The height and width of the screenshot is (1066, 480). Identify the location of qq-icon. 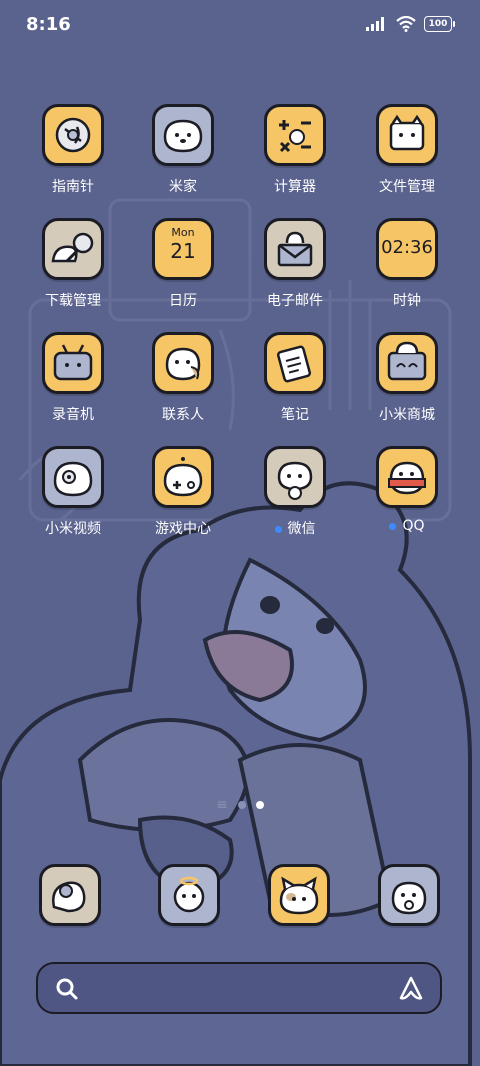
(407, 477).